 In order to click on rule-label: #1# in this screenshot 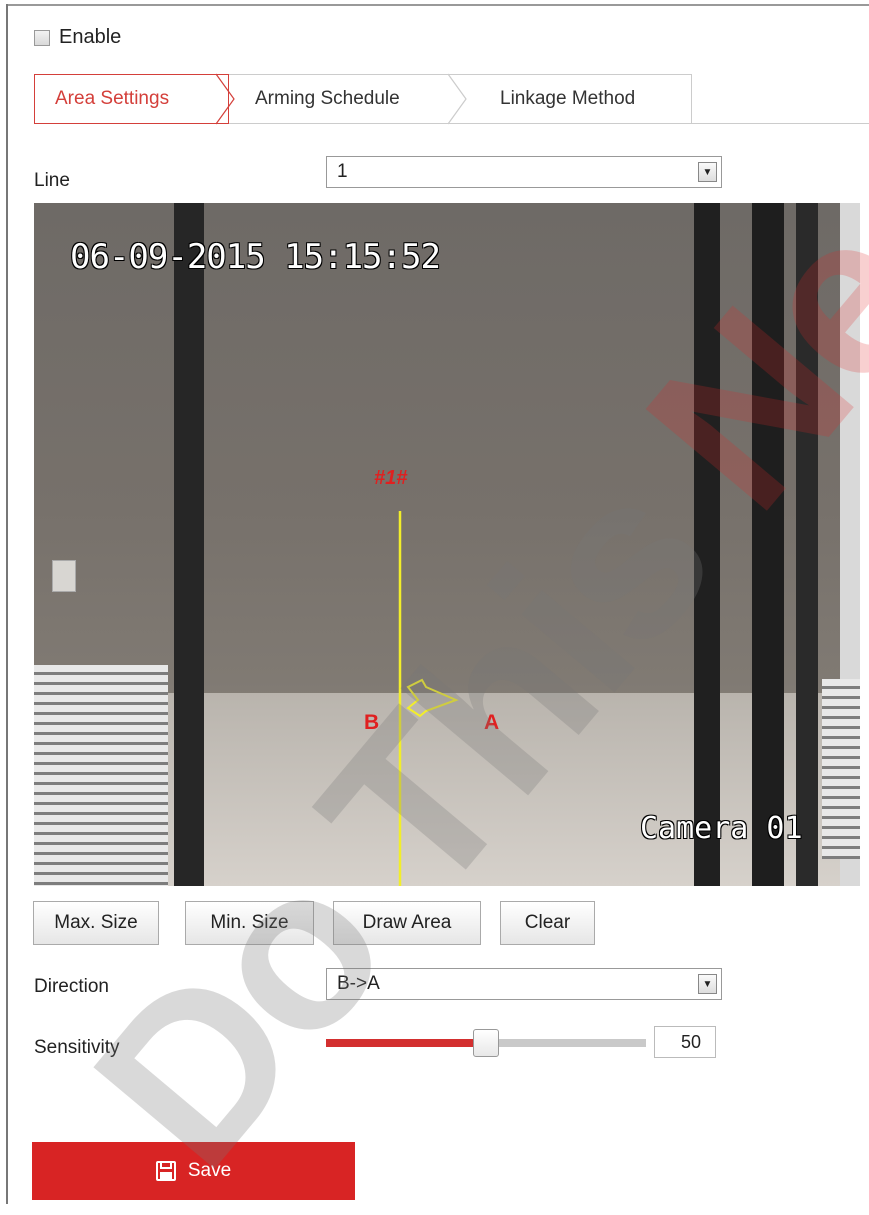, I will do `click(391, 478)`.